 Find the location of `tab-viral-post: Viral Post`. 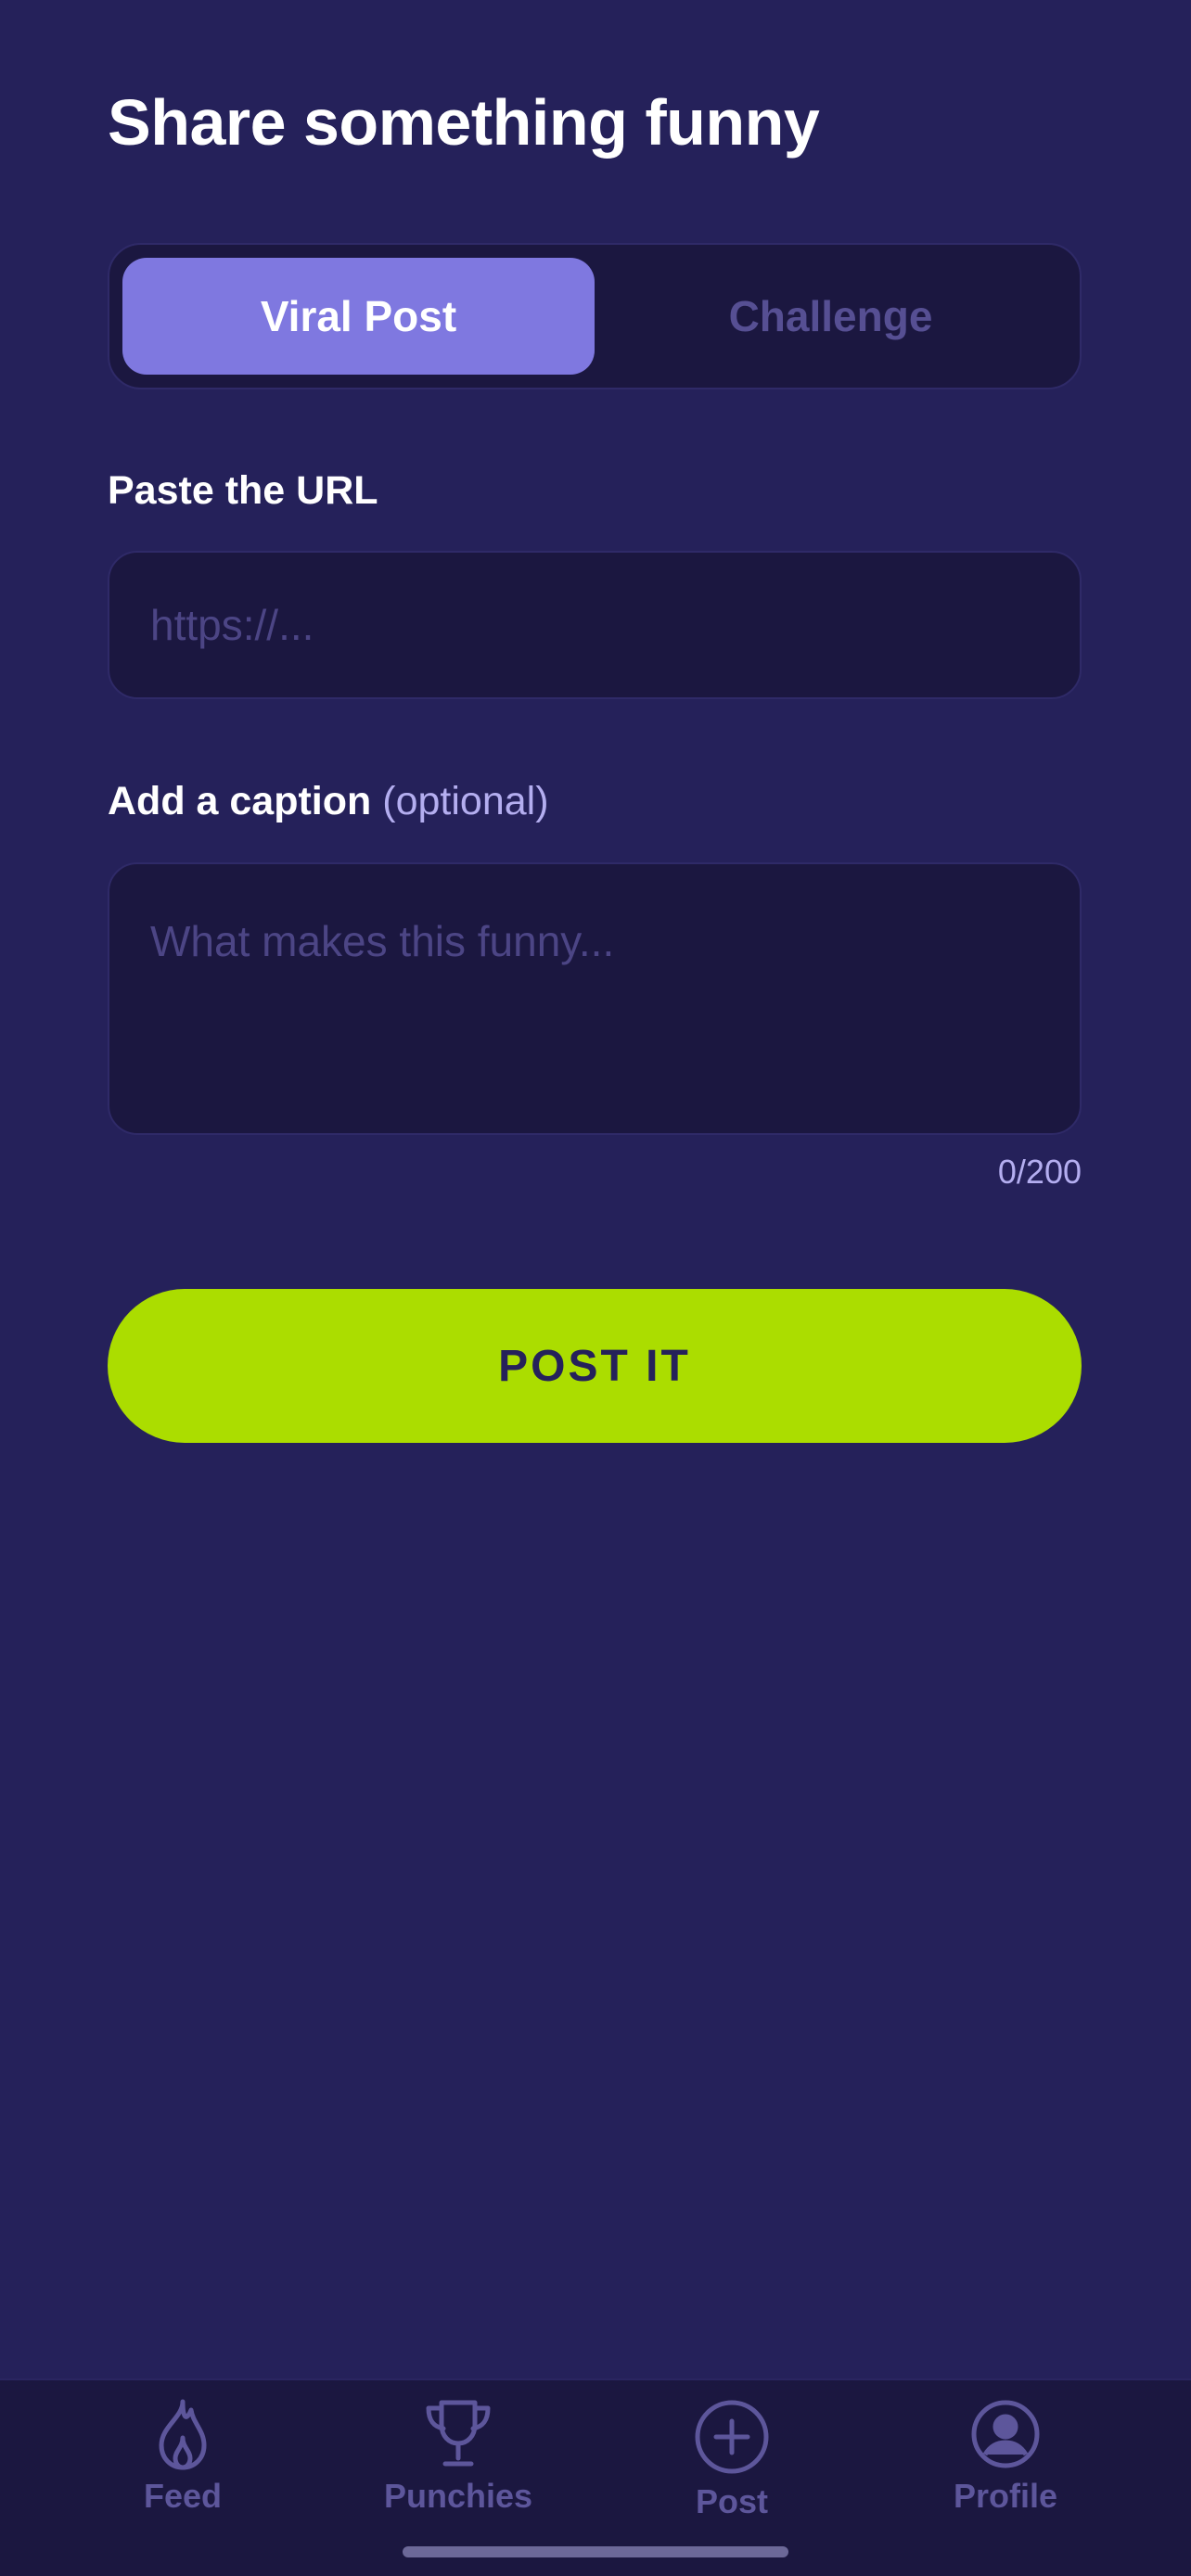

tab-viral-post: Viral Post is located at coordinates (359, 316).